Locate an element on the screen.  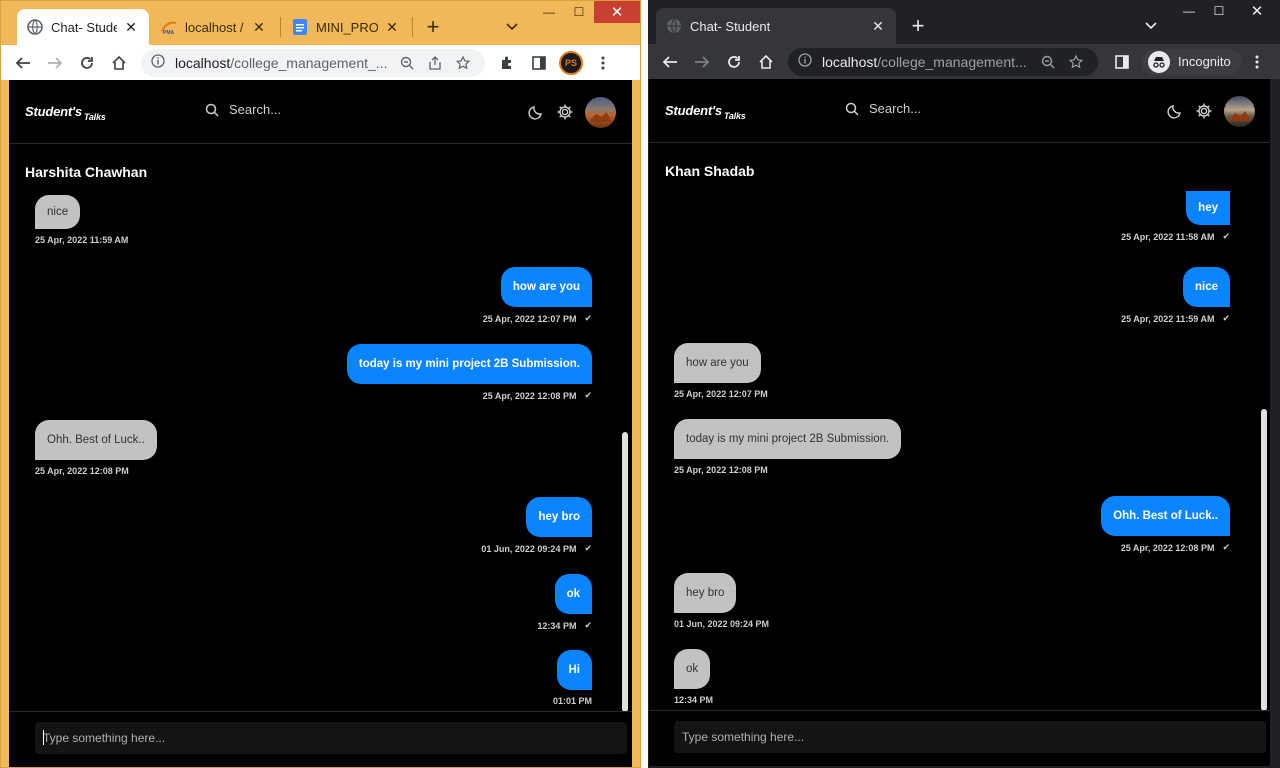
tab-label: localhost / 1 is located at coordinates (215, 27).